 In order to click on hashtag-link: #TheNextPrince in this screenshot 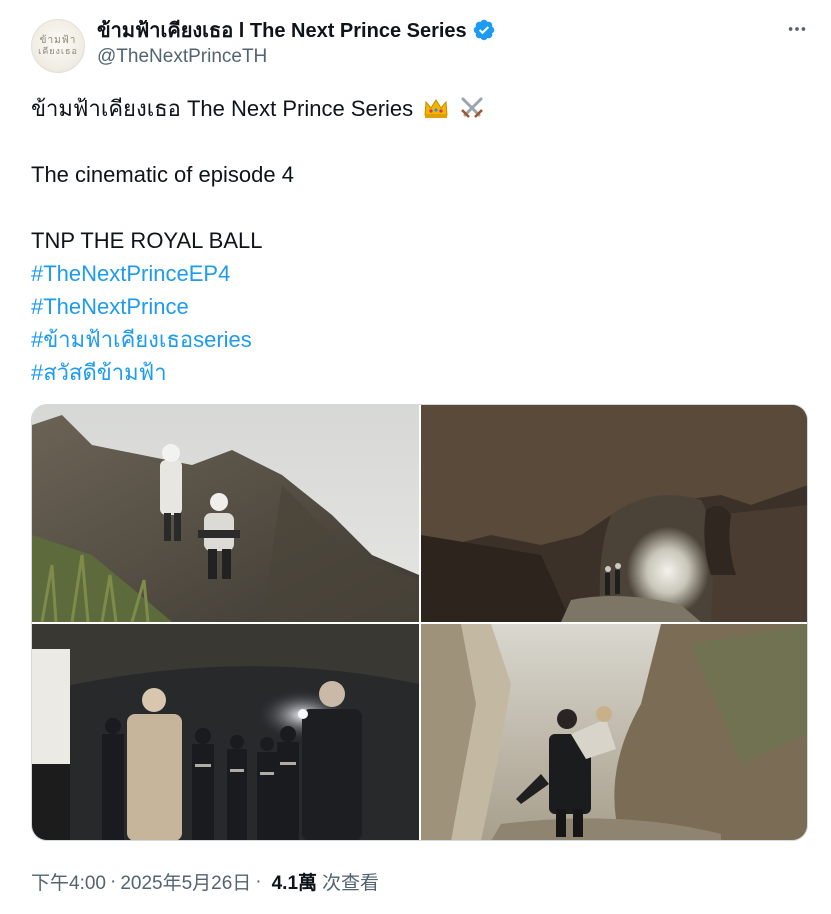, I will do `click(416, 306)`.